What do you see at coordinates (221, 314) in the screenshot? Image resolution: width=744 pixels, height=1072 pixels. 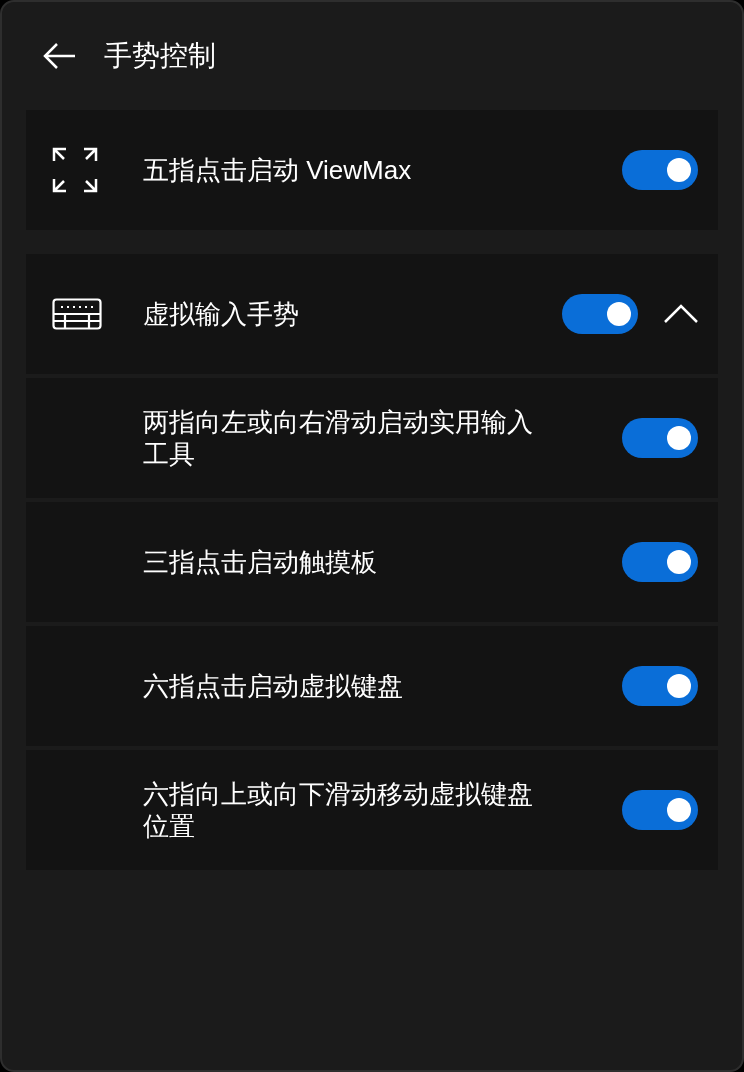 I see `setting-label: 虚拟输入手势` at bounding box center [221, 314].